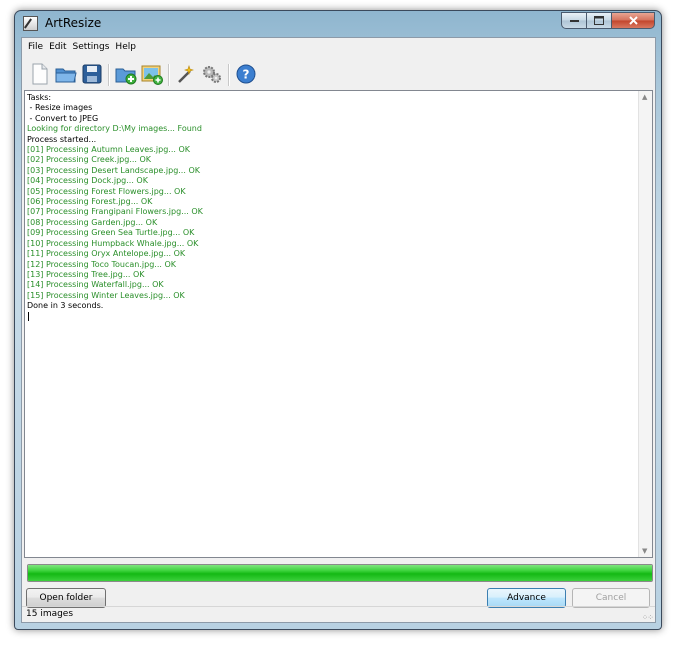  Describe the element at coordinates (106, 254) in the screenshot. I see `log-line: [11] Processing Oryx Antelope.jpg... OK` at that location.